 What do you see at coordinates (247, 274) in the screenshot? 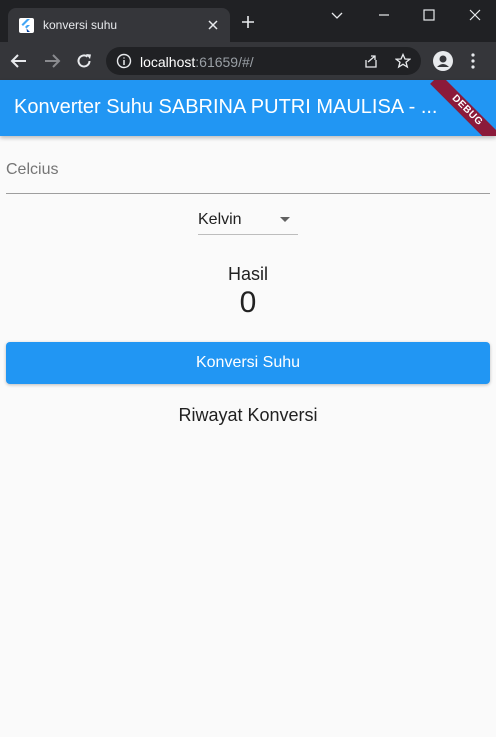
I see `result-label: Hasil` at bounding box center [247, 274].